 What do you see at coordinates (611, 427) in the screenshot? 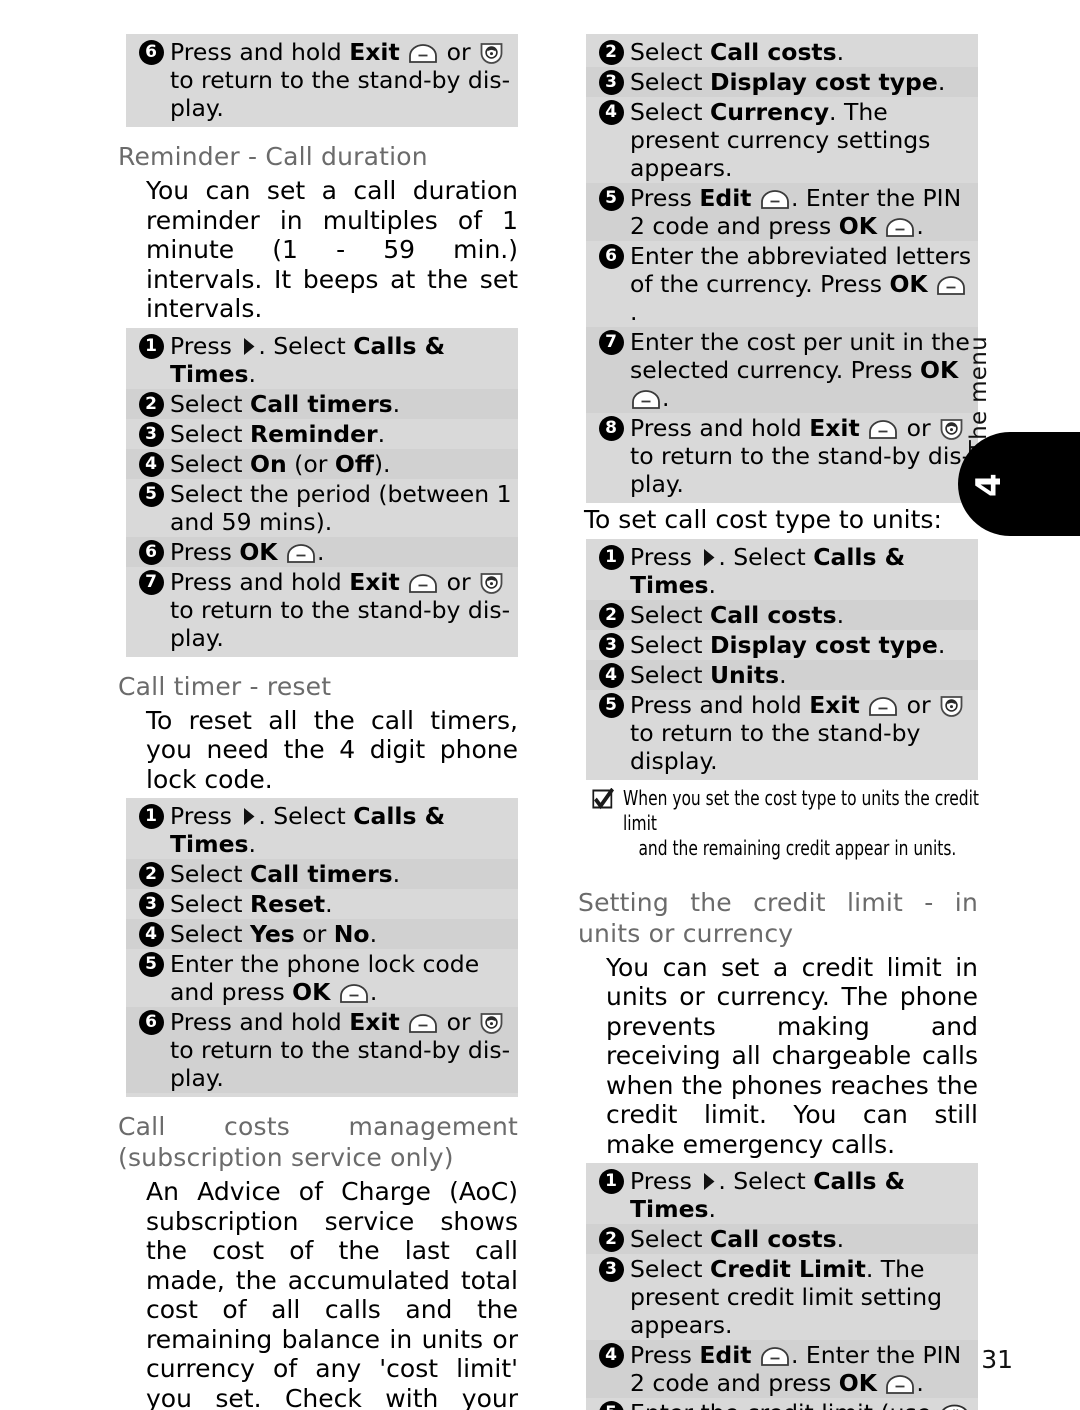
I see `step-number: 8` at bounding box center [611, 427].